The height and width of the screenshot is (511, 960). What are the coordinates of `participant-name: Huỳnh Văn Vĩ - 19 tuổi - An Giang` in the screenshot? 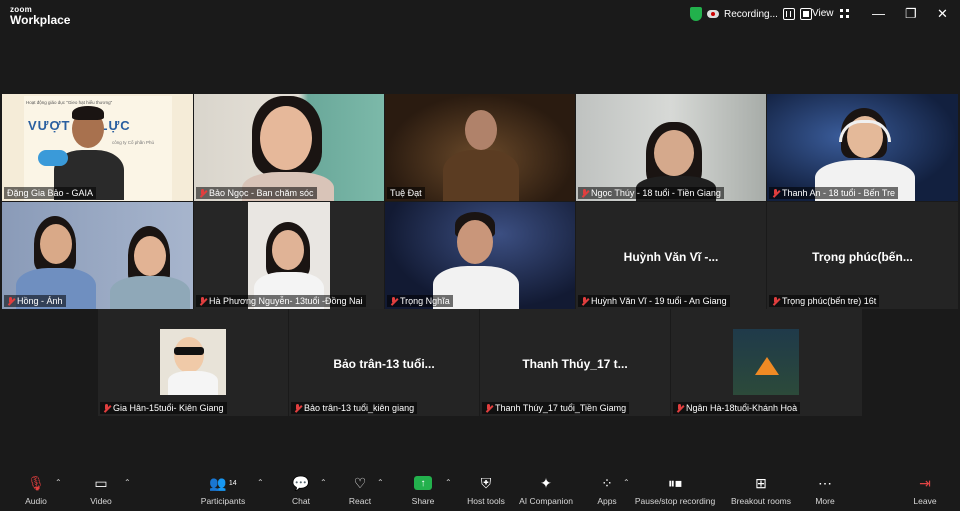 It's located at (654, 301).